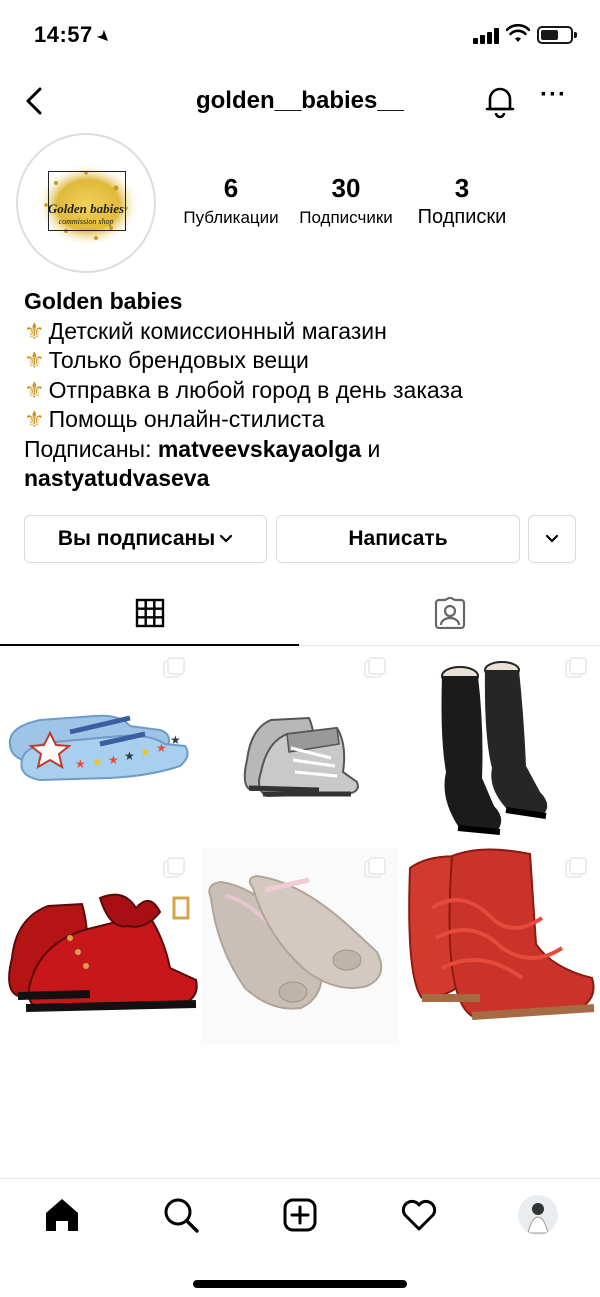  I want to click on battery-icon, so click(557, 35).